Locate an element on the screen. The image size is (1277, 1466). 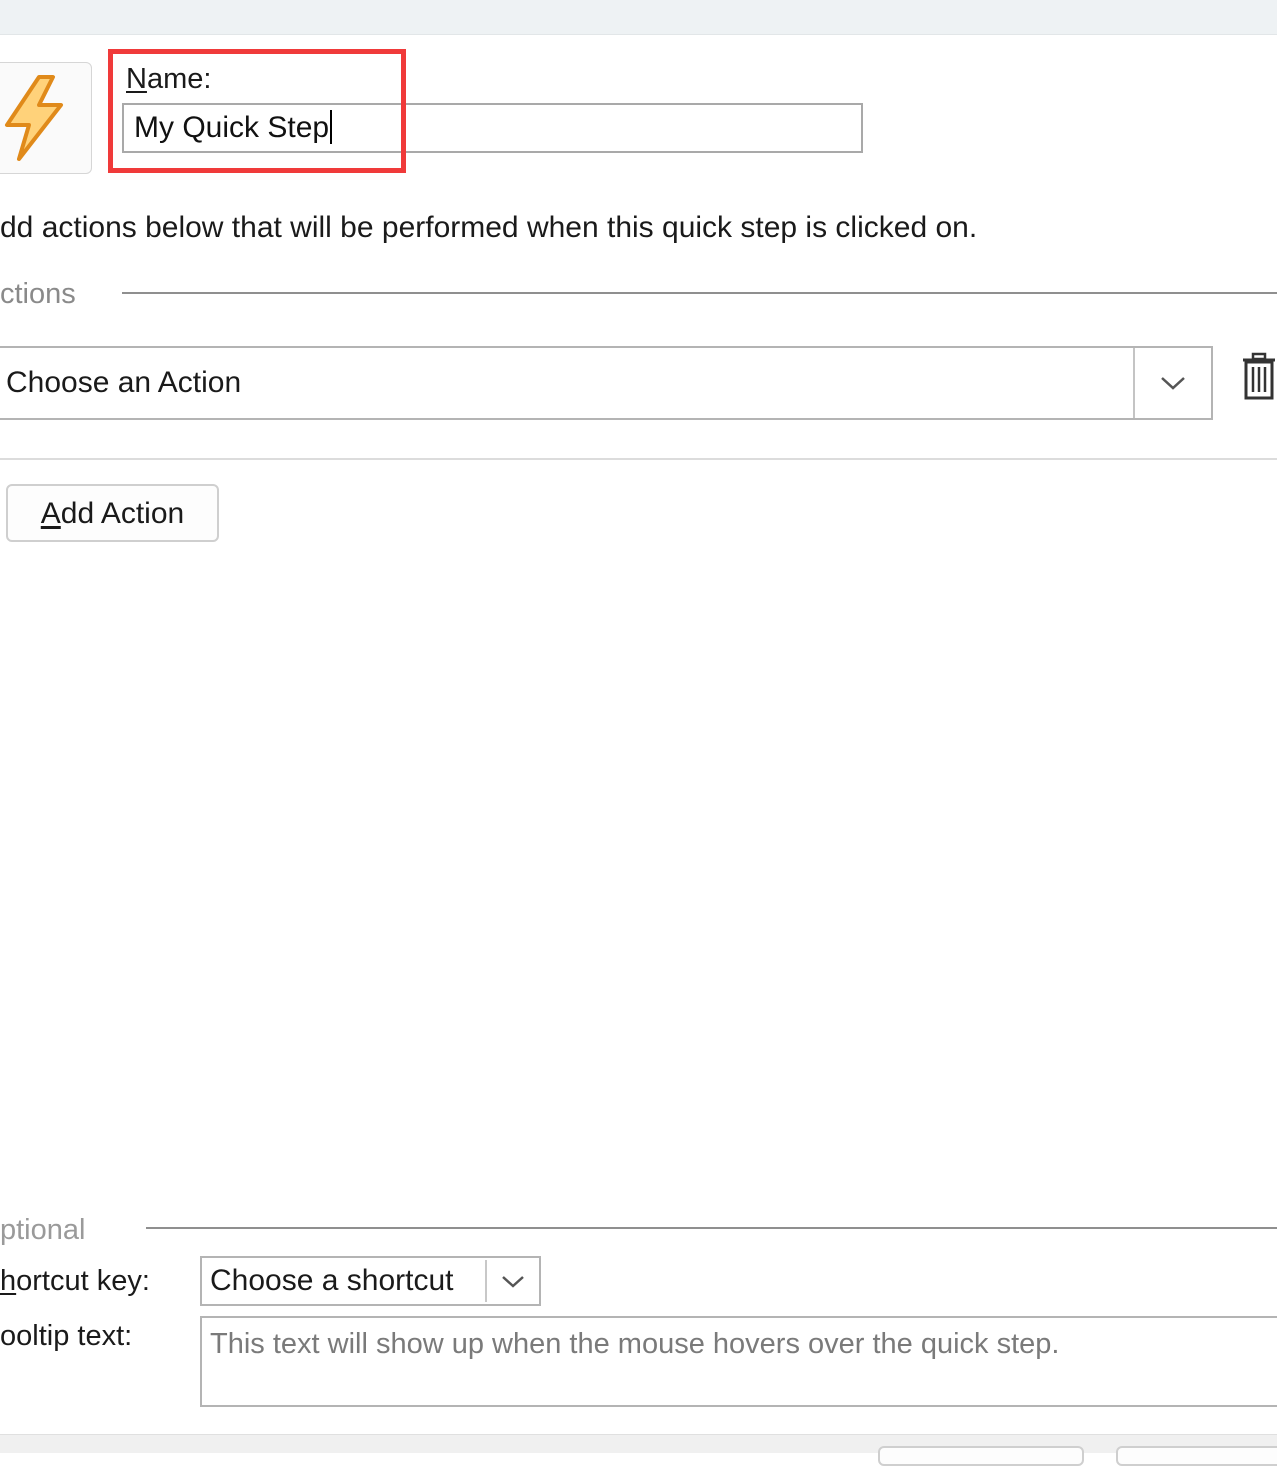
optional-section-rule is located at coordinates (711, 1228).